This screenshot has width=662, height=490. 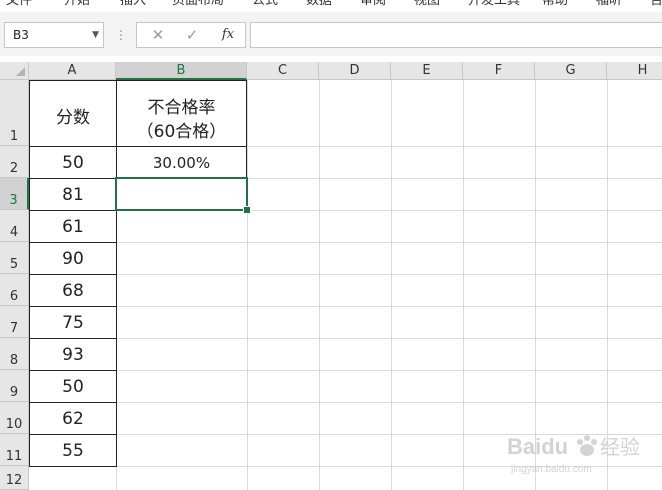 What do you see at coordinates (14, 71) in the screenshot?
I see `select-all-button` at bounding box center [14, 71].